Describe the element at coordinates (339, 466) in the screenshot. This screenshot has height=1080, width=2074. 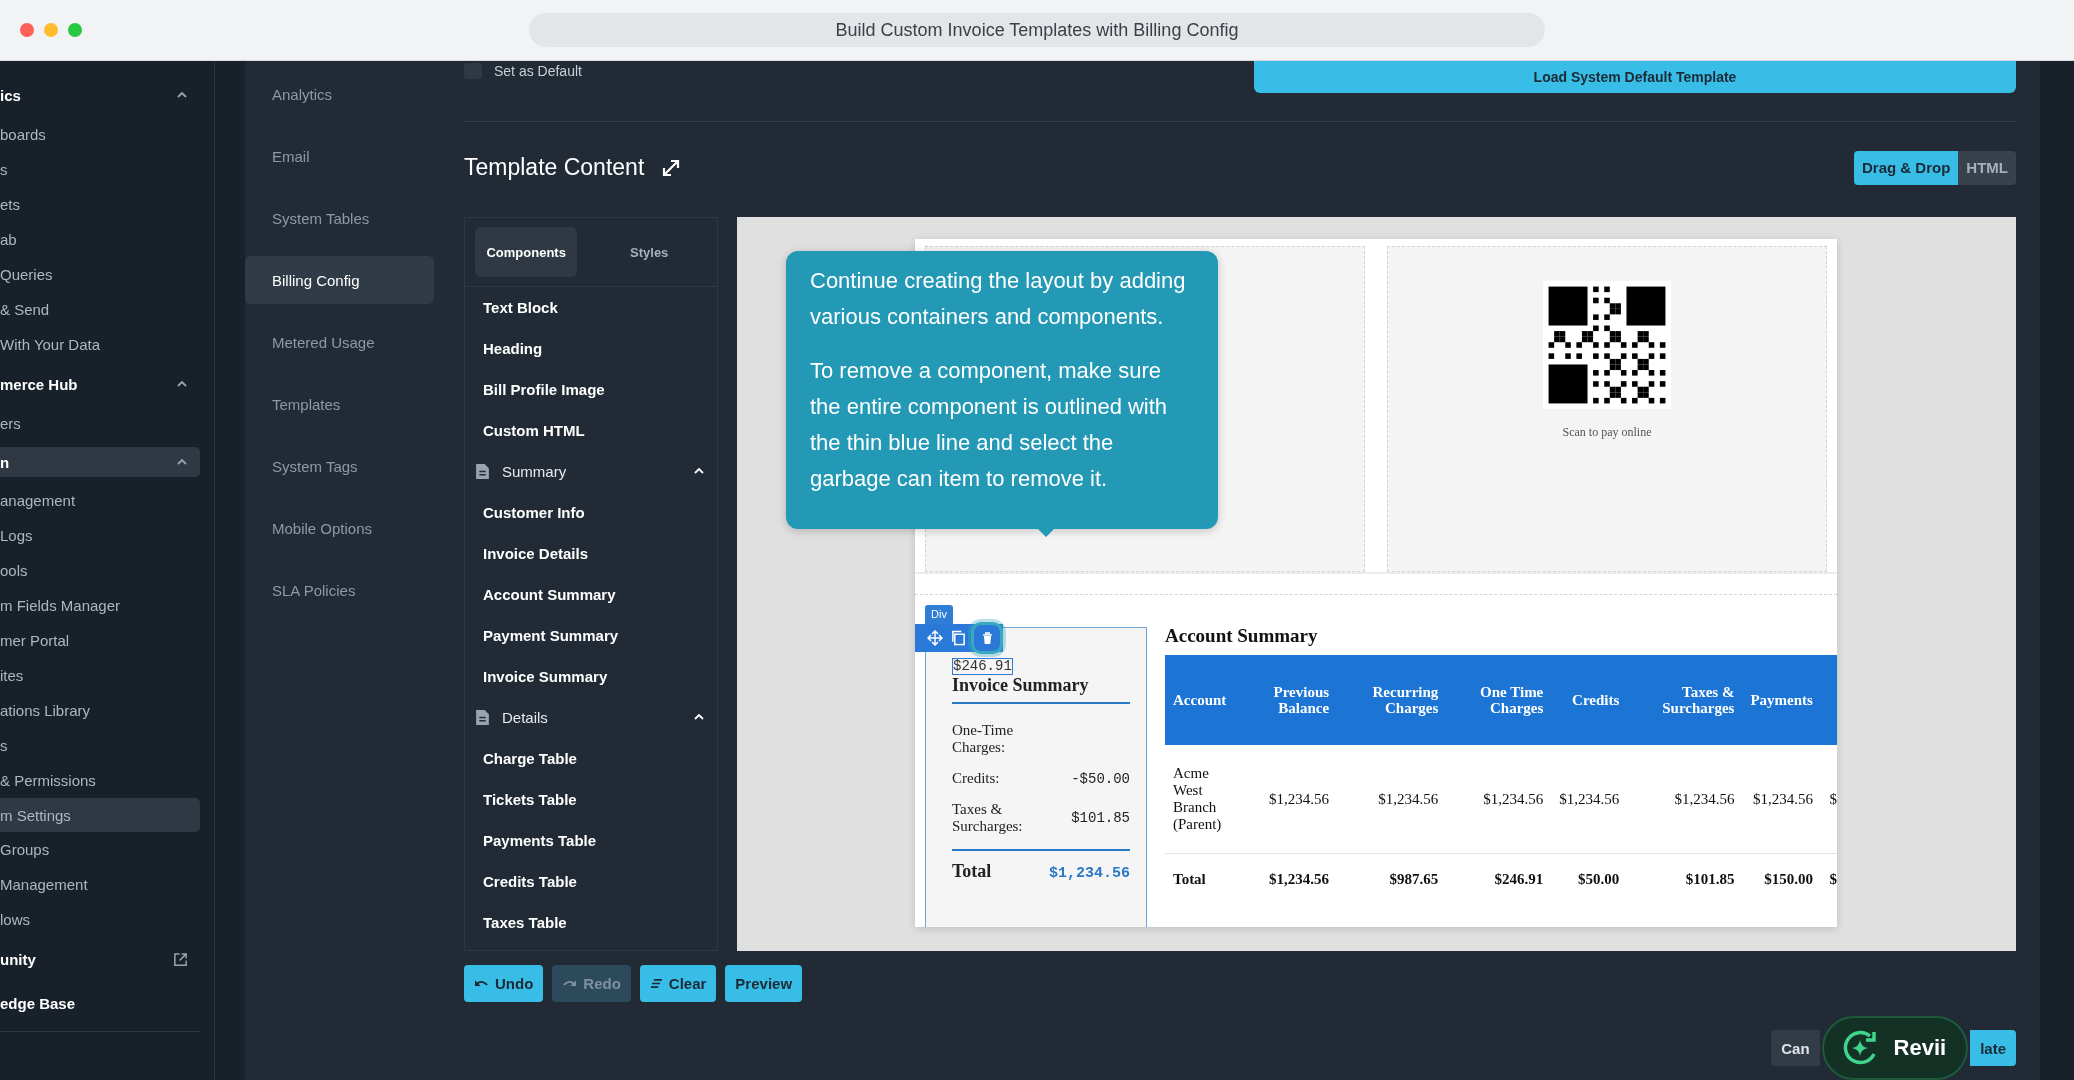
I see `settings-nav-item: System Tags` at that location.